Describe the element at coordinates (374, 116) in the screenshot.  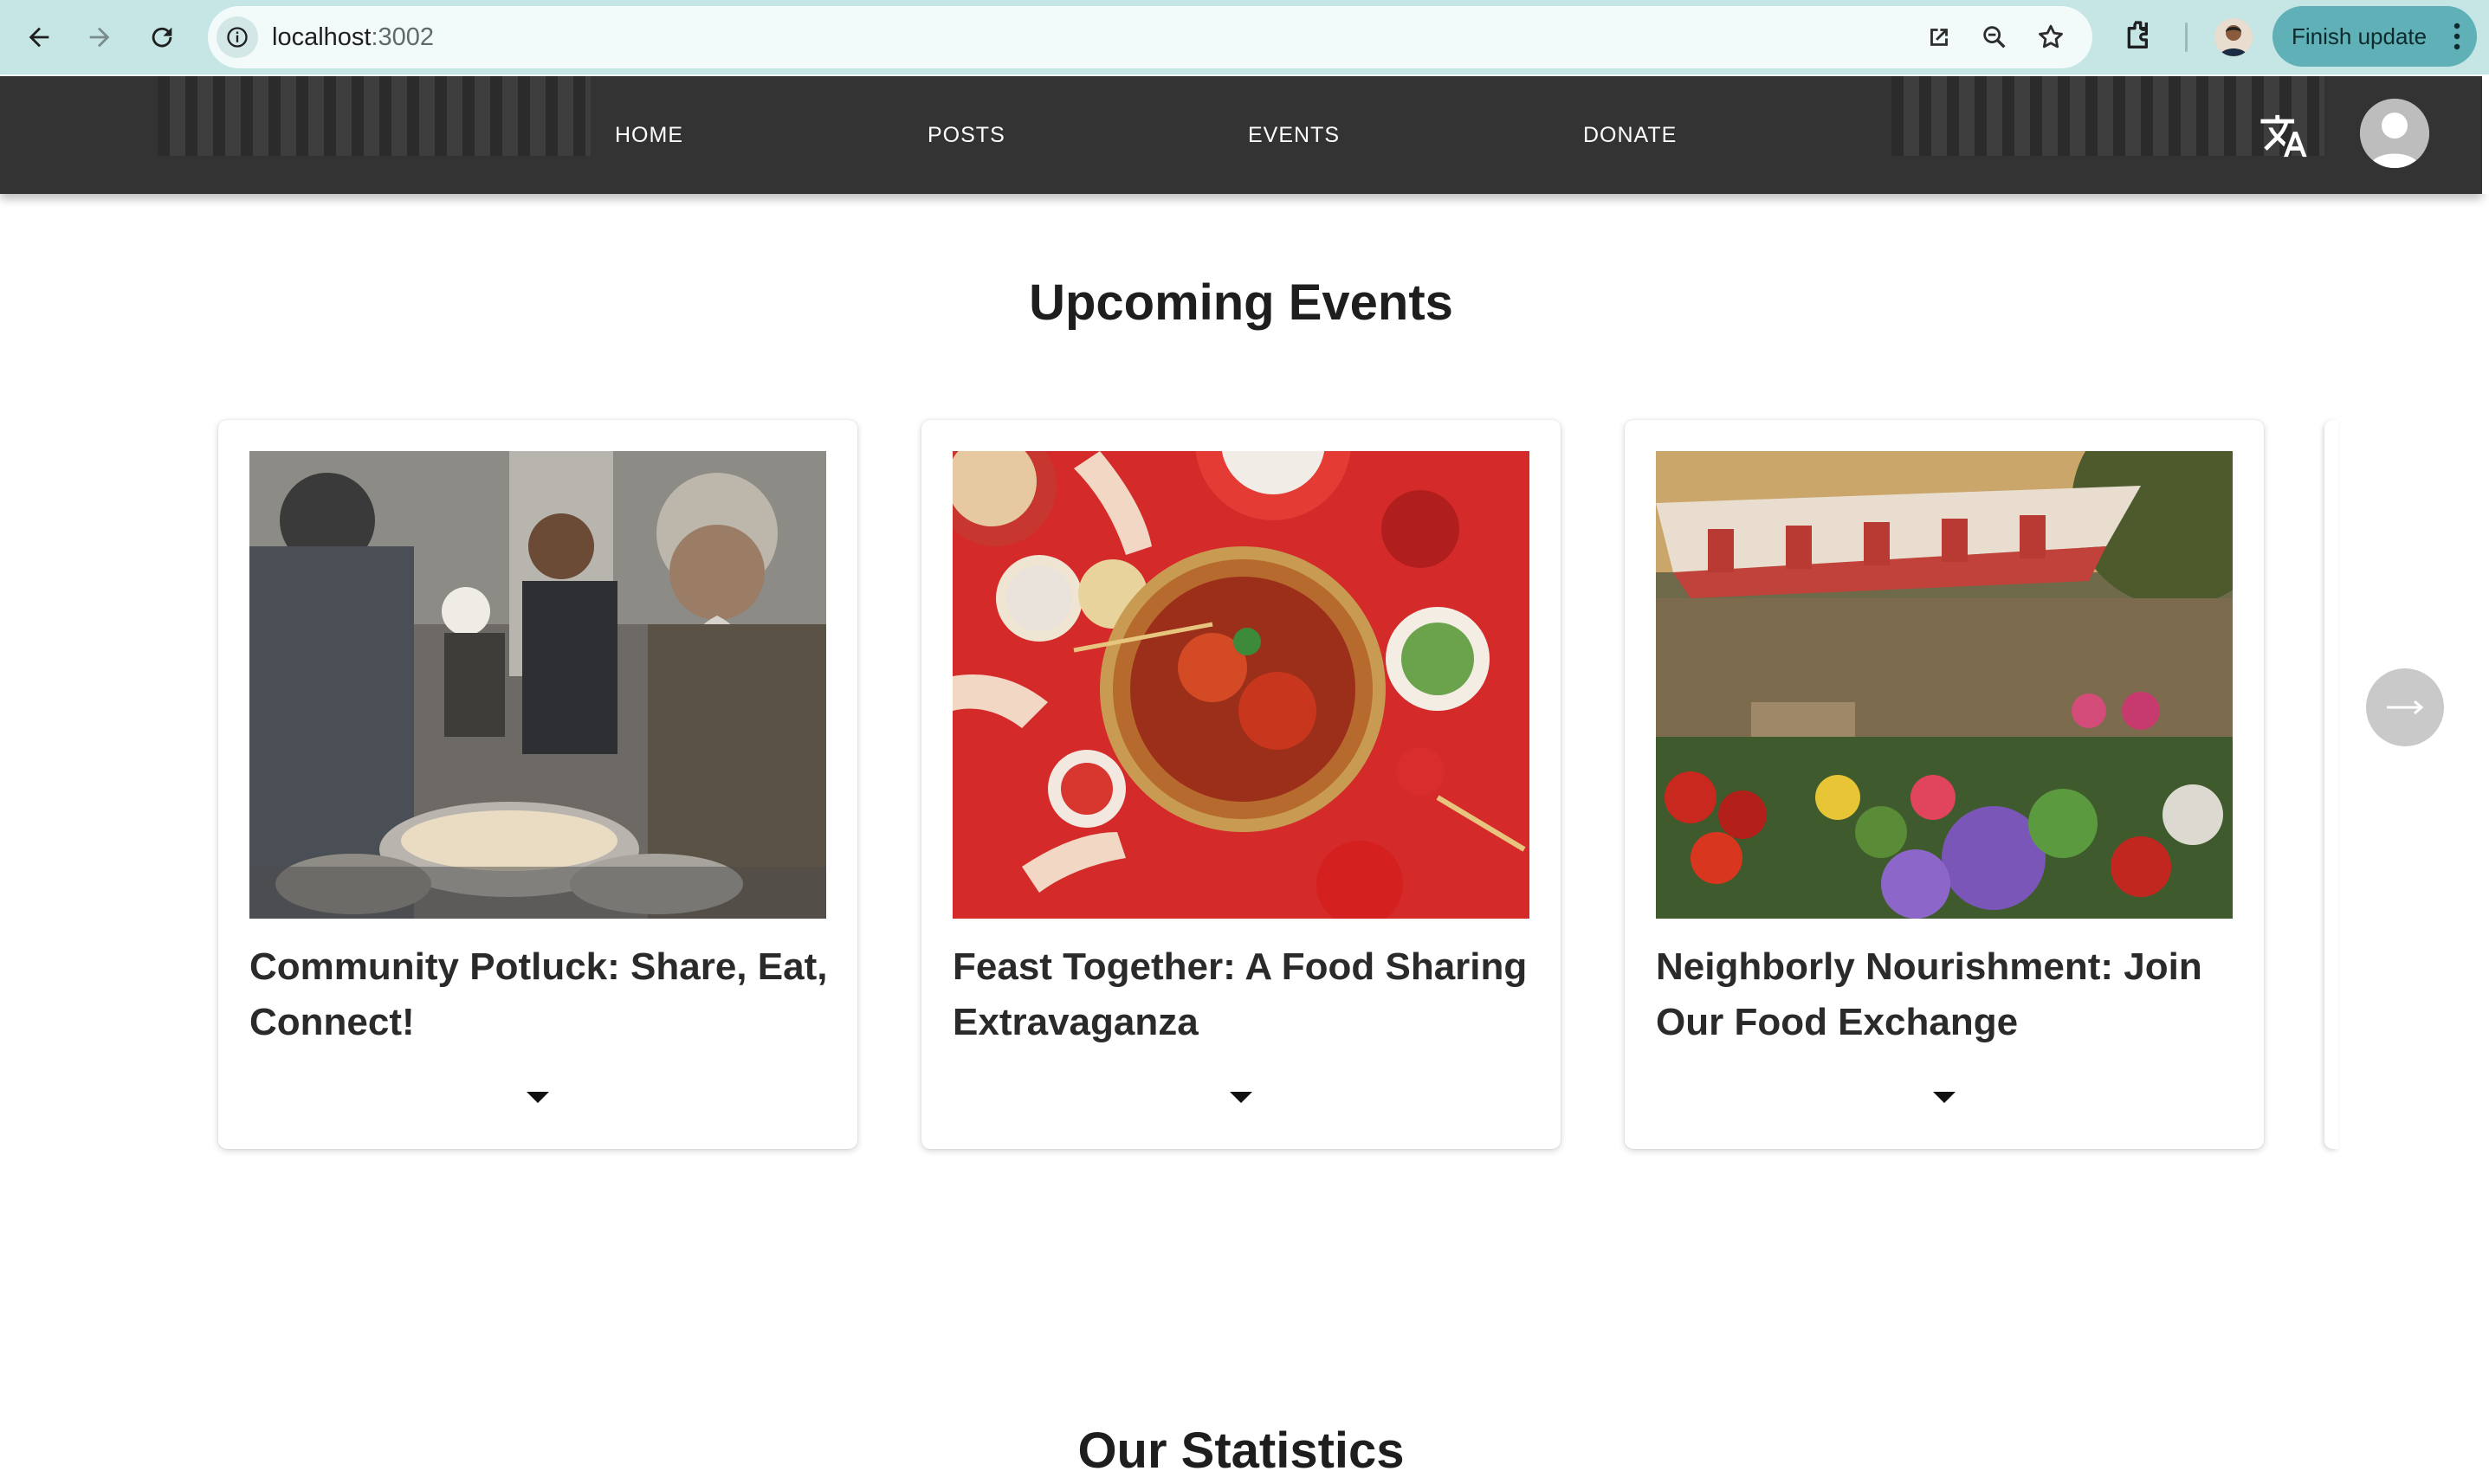
I see `header-decoration-left` at that location.